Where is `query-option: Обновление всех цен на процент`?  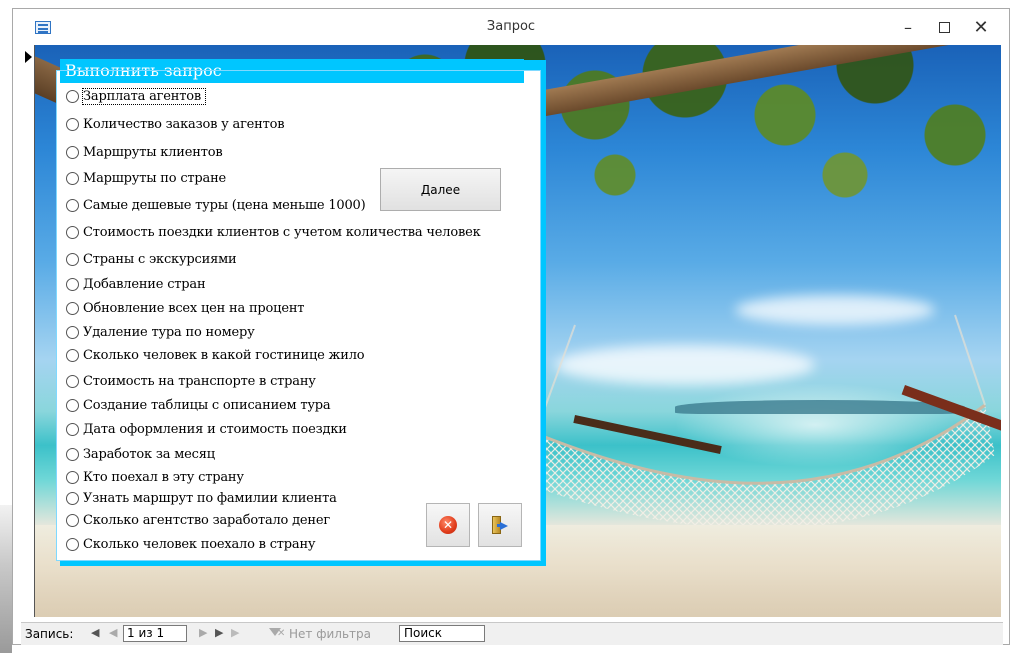 query-option: Обновление всех цен на процент is located at coordinates (185, 308).